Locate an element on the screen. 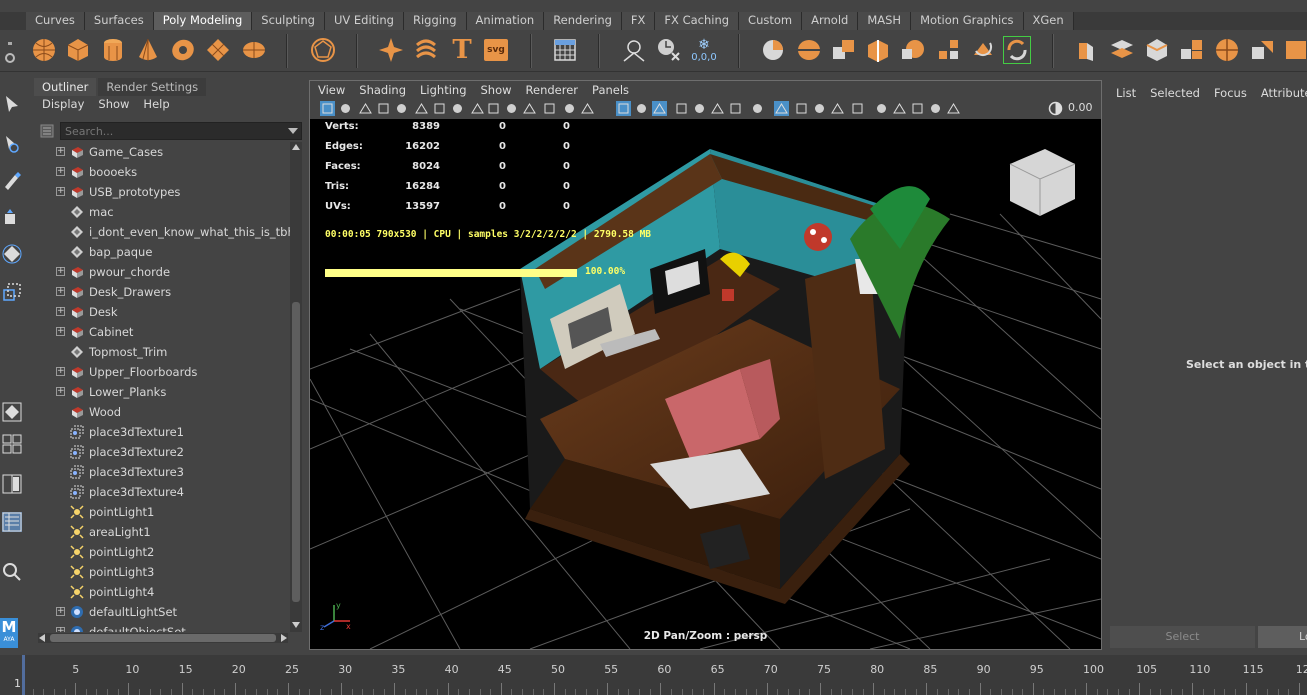 The image size is (1307, 695). shelf-tab-mash: MASH is located at coordinates (885, 21).